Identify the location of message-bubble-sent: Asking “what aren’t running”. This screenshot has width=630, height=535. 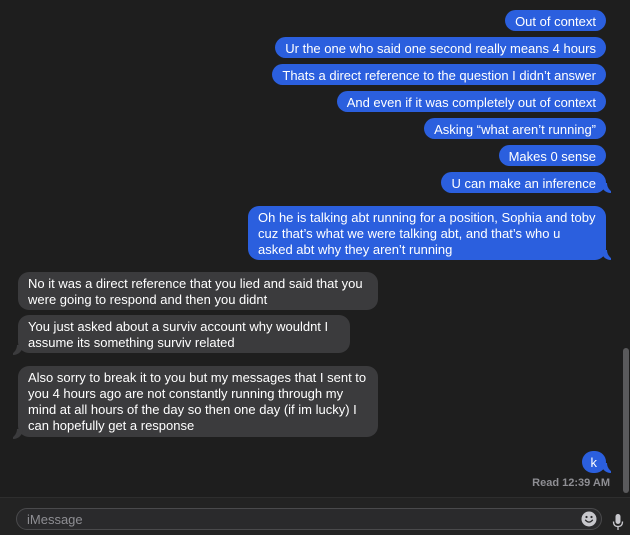
(515, 128).